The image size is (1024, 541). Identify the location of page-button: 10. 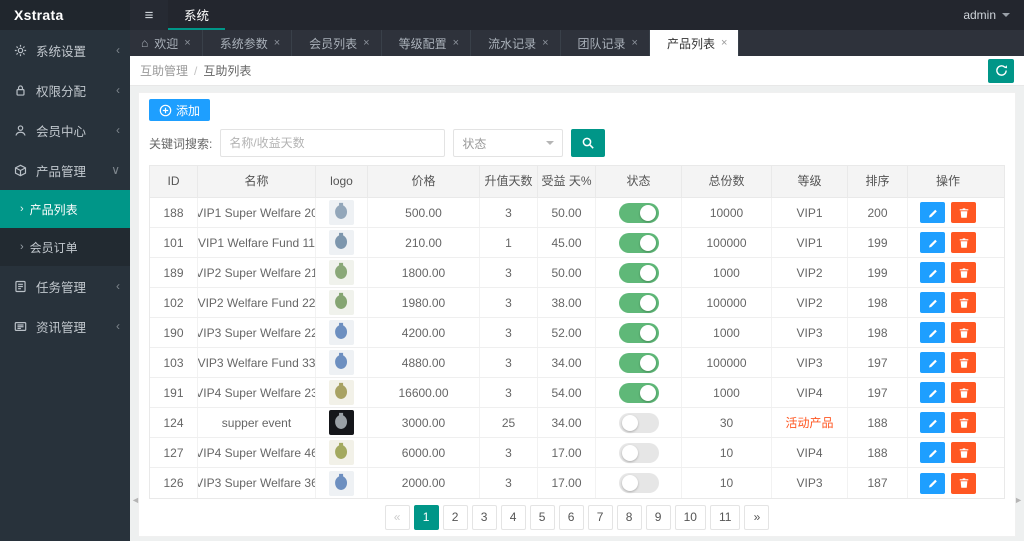
(690, 517).